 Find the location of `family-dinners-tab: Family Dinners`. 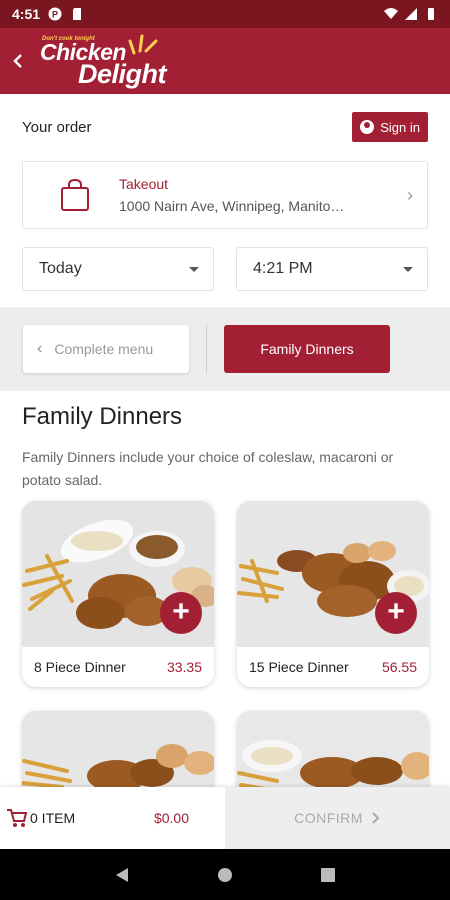

family-dinners-tab: Family Dinners is located at coordinates (307, 349).